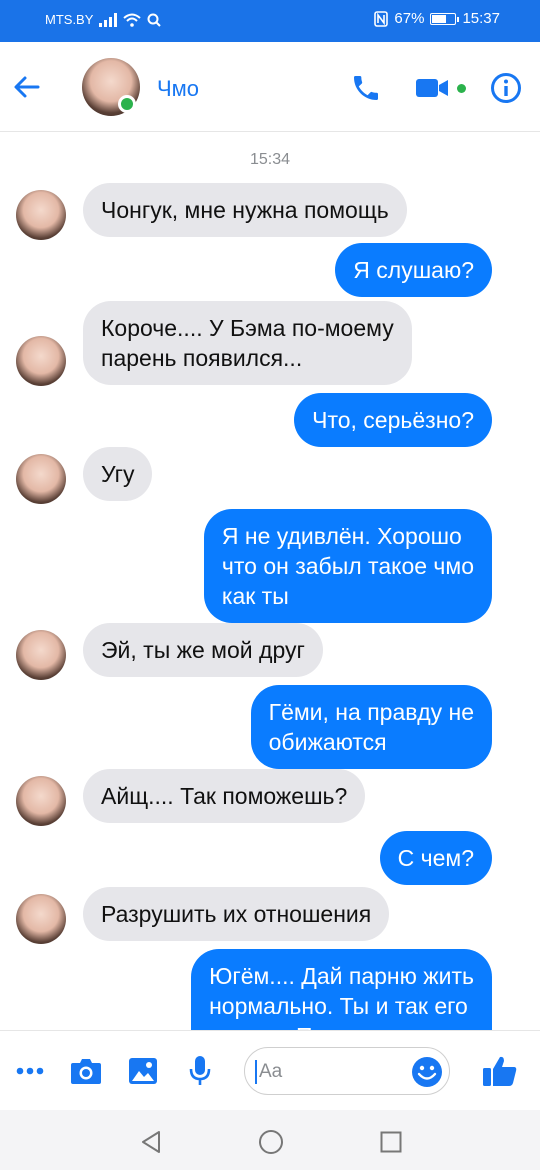 This screenshot has width=540, height=1170. Describe the element at coordinates (409, 18) in the screenshot. I see `battery-percent: 67%` at that location.